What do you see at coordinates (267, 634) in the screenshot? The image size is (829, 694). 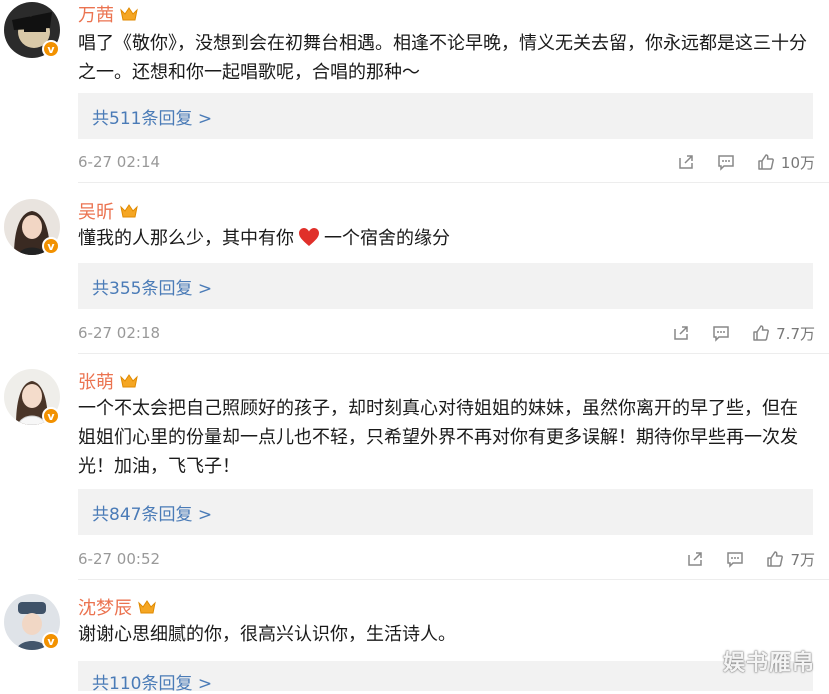 I see `comment-text: 谢谢心思细腻的你，很高兴认识你，生活诗人。` at bounding box center [267, 634].